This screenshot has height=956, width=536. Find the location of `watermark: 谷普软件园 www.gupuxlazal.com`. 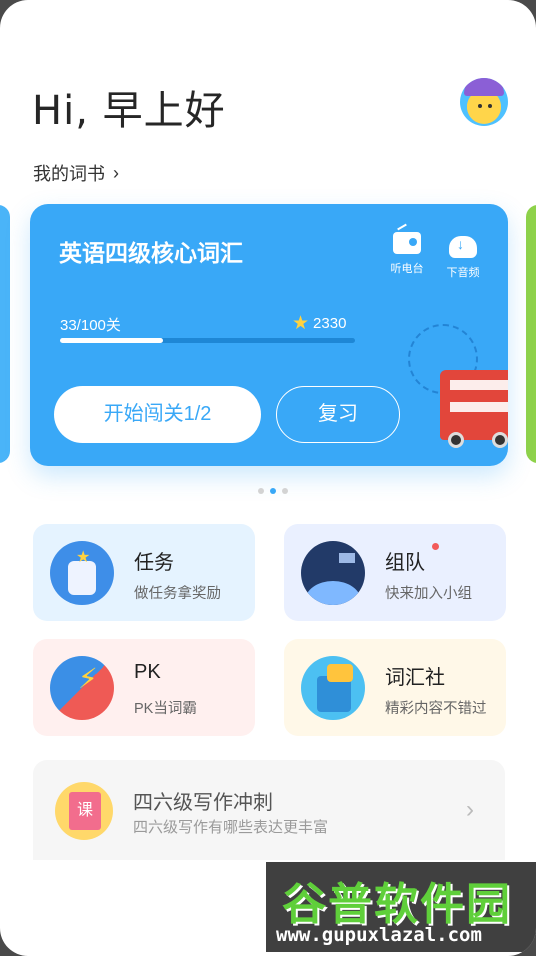

watermark: 谷普软件园 www.gupuxlazal.com is located at coordinates (401, 907).